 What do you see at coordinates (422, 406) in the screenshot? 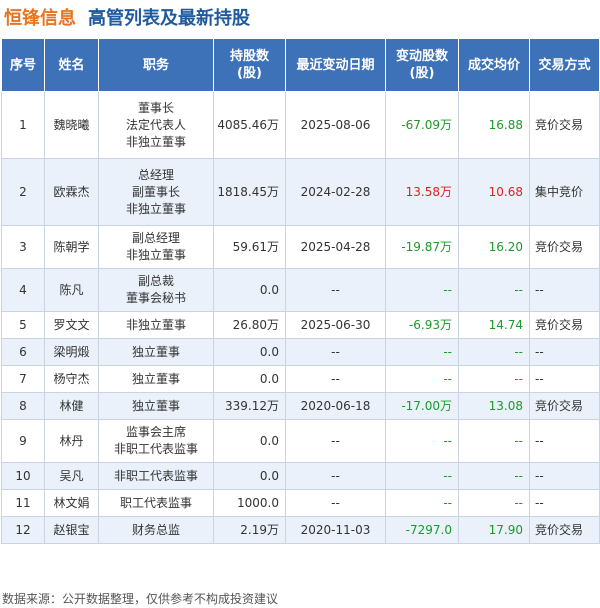
I see `cell-change: -17.00万` at bounding box center [422, 406].